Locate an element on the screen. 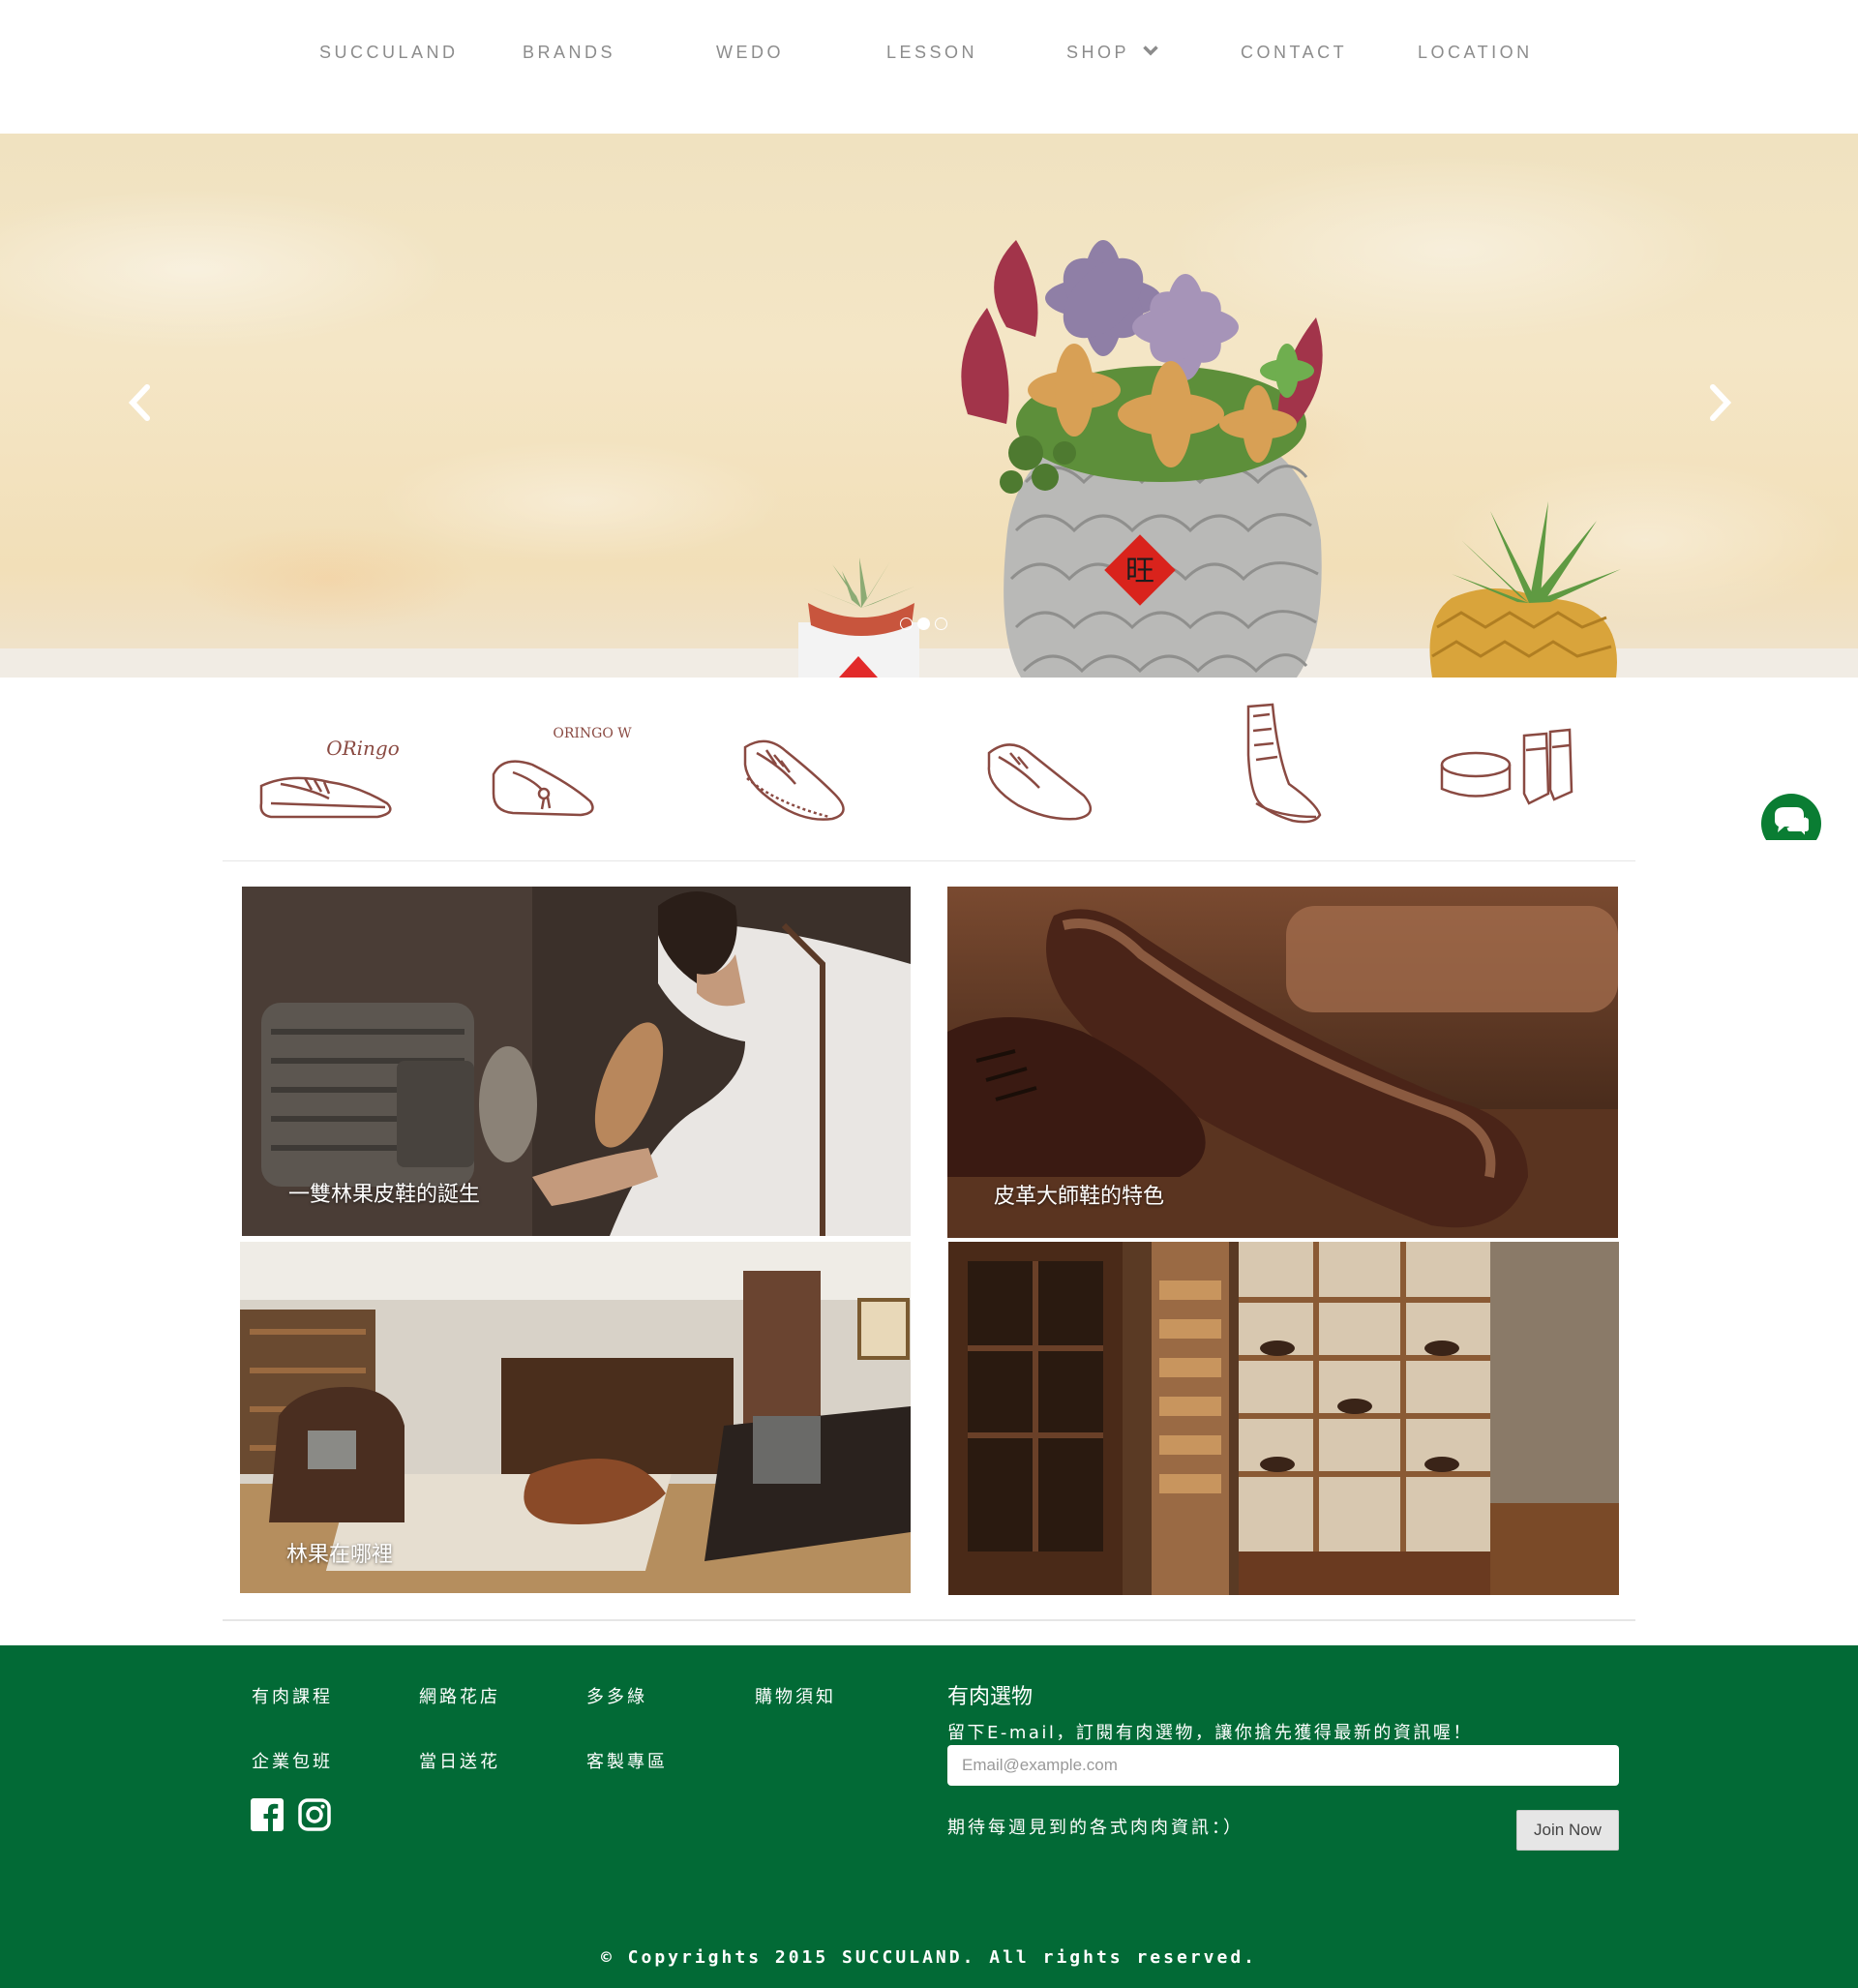  hero-image: 旺 is located at coordinates (1209, 459).